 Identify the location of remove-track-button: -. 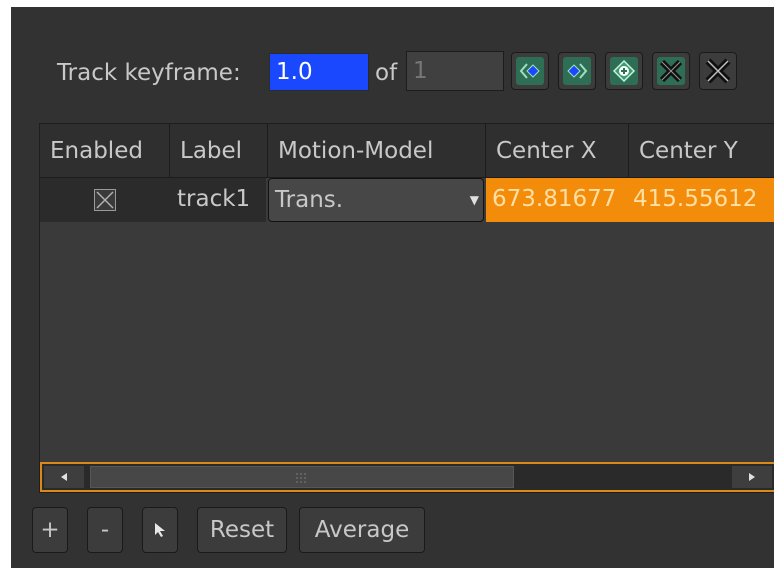
(105, 530).